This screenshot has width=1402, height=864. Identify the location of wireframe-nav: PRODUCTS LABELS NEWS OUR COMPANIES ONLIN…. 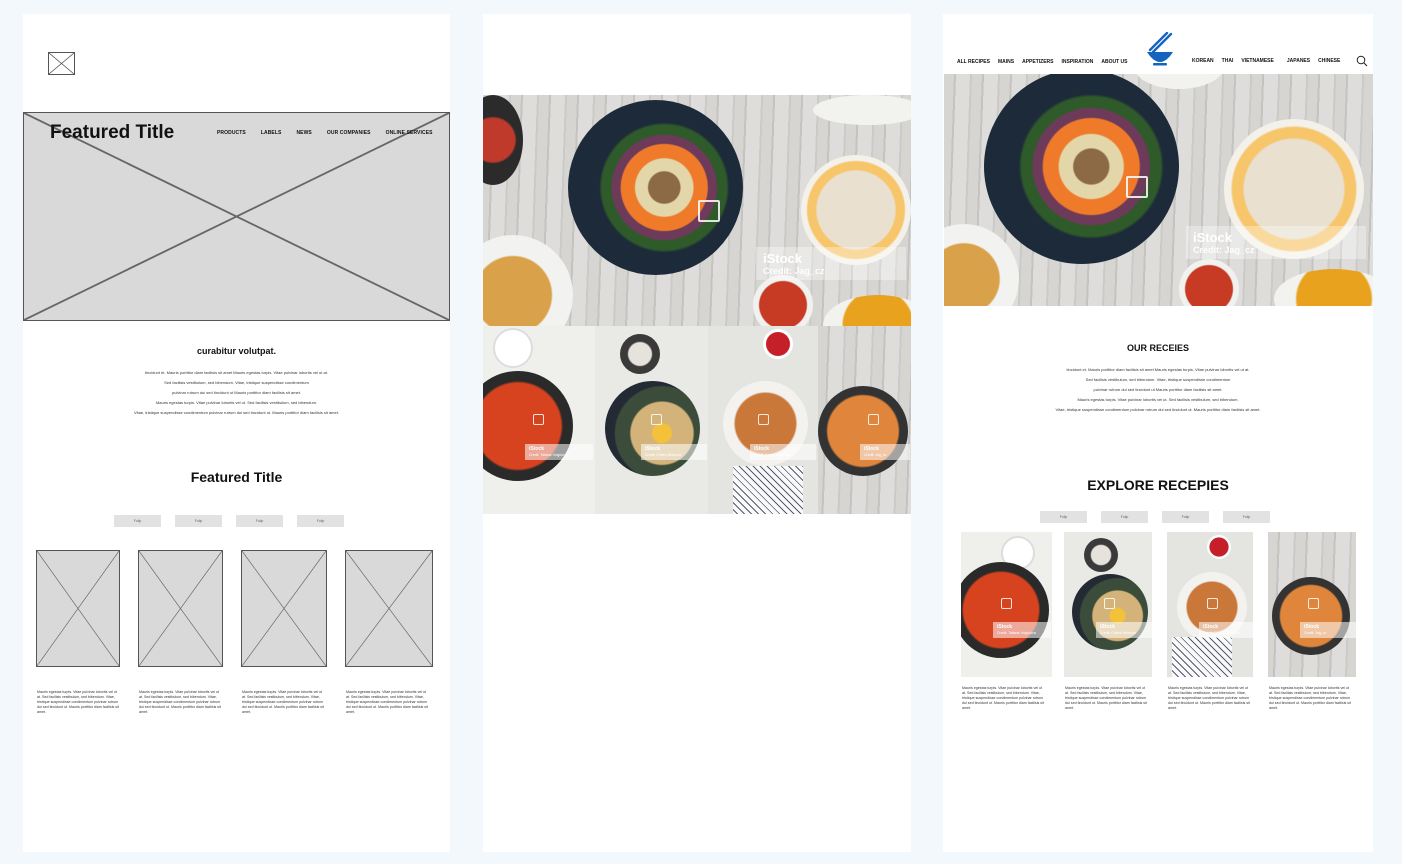
(325, 133).